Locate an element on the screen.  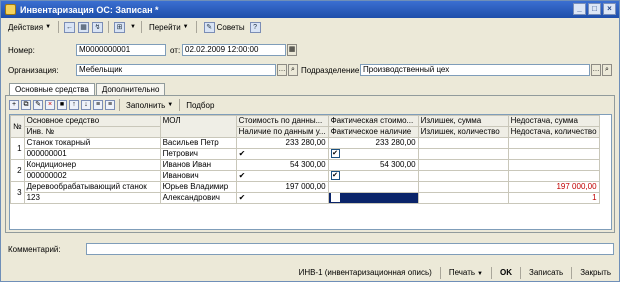
col-fact-present: Фактическое наличие is located at coordinates (373, 132).